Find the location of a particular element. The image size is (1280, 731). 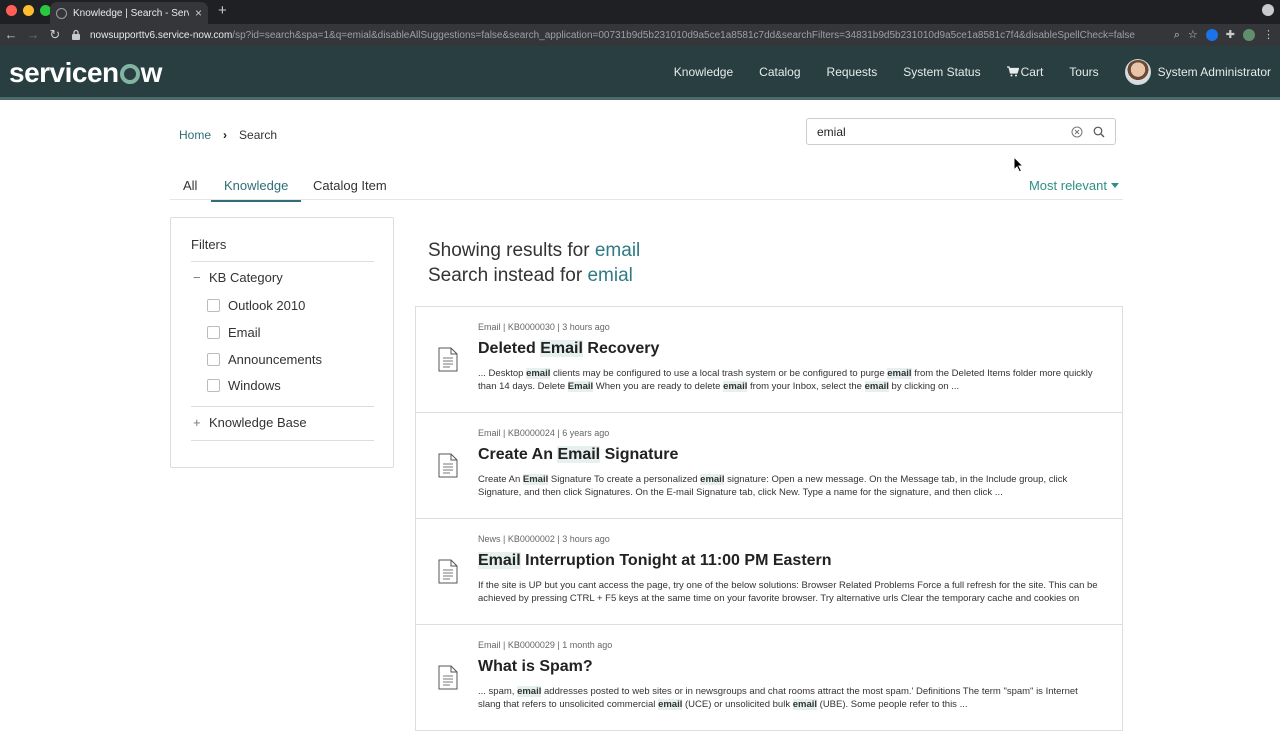

result-meta: Email | KB0000029 | 1 month ago is located at coordinates (545, 645).